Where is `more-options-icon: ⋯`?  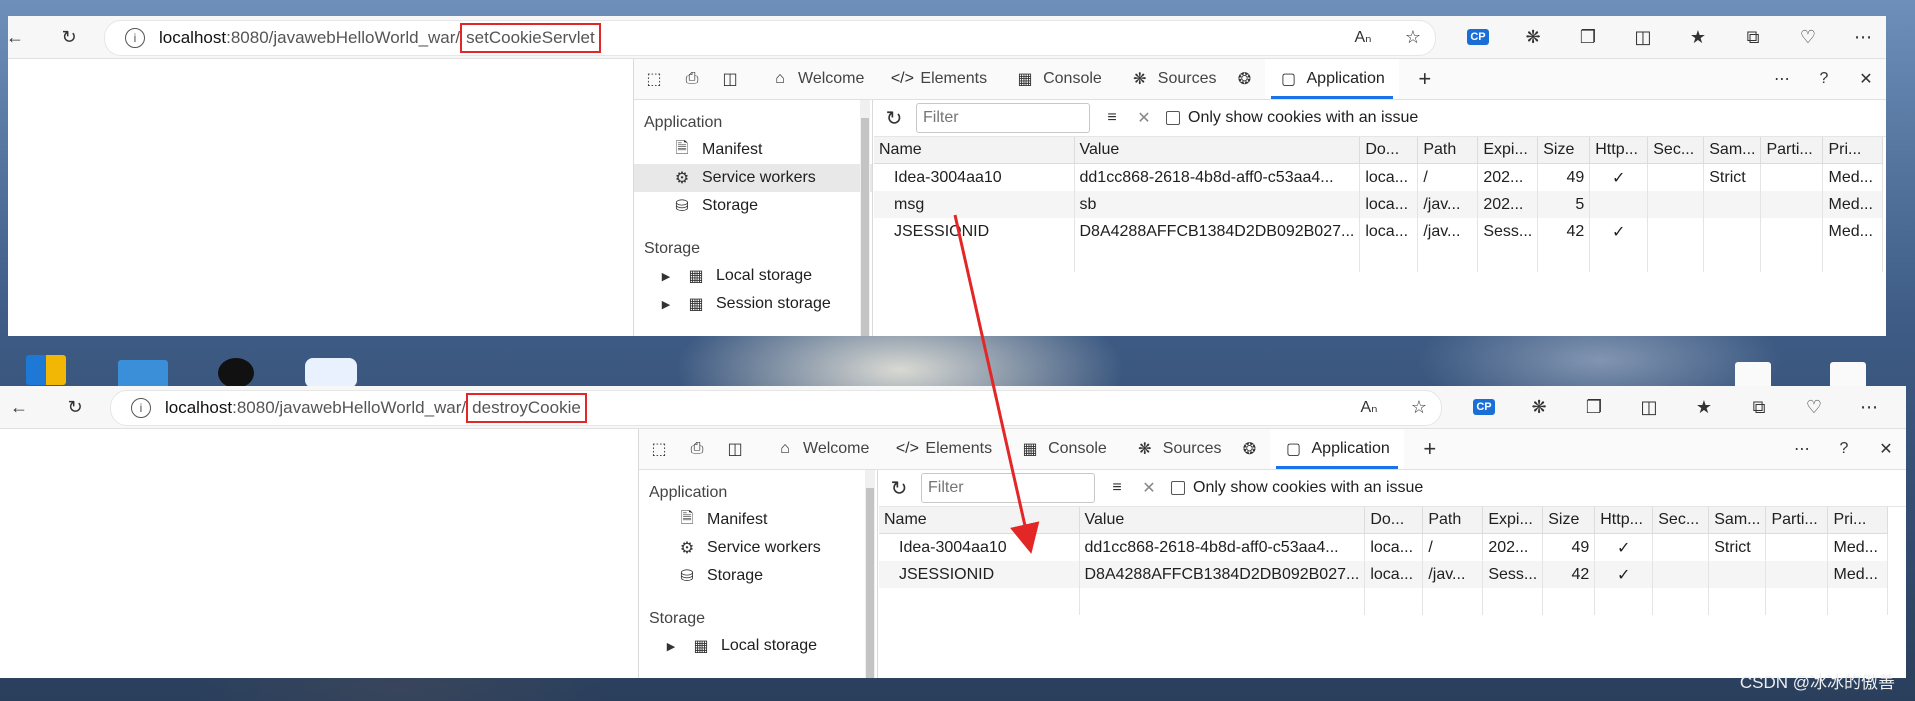
more-options-icon: ⋯ is located at coordinates (1782, 79).